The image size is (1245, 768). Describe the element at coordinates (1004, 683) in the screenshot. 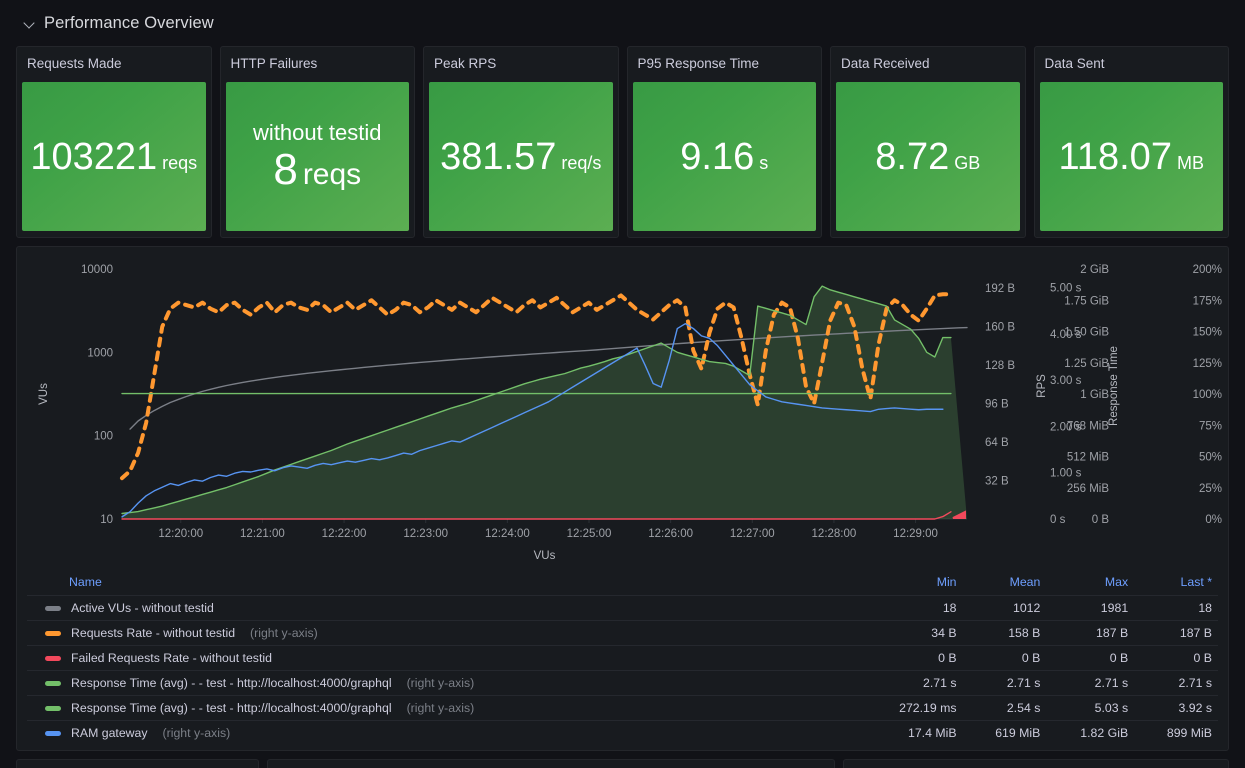

I see `legend-mean-cell: 2.71 s` at that location.